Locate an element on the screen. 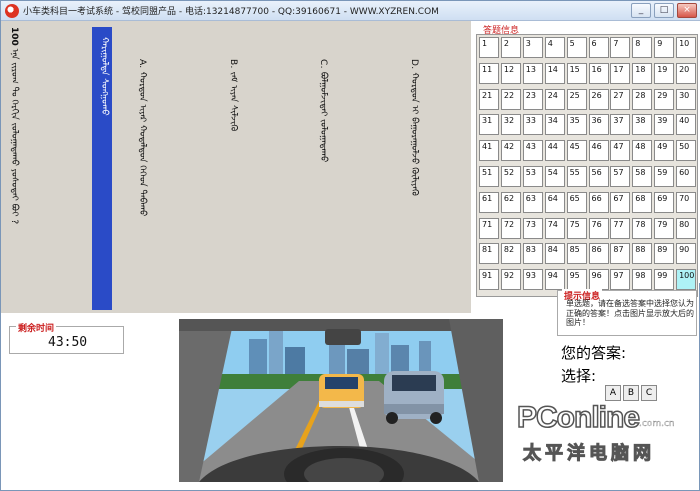 This screenshot has width=700, height=491. answer-cell: 2 is located at coordinates (510, 47).